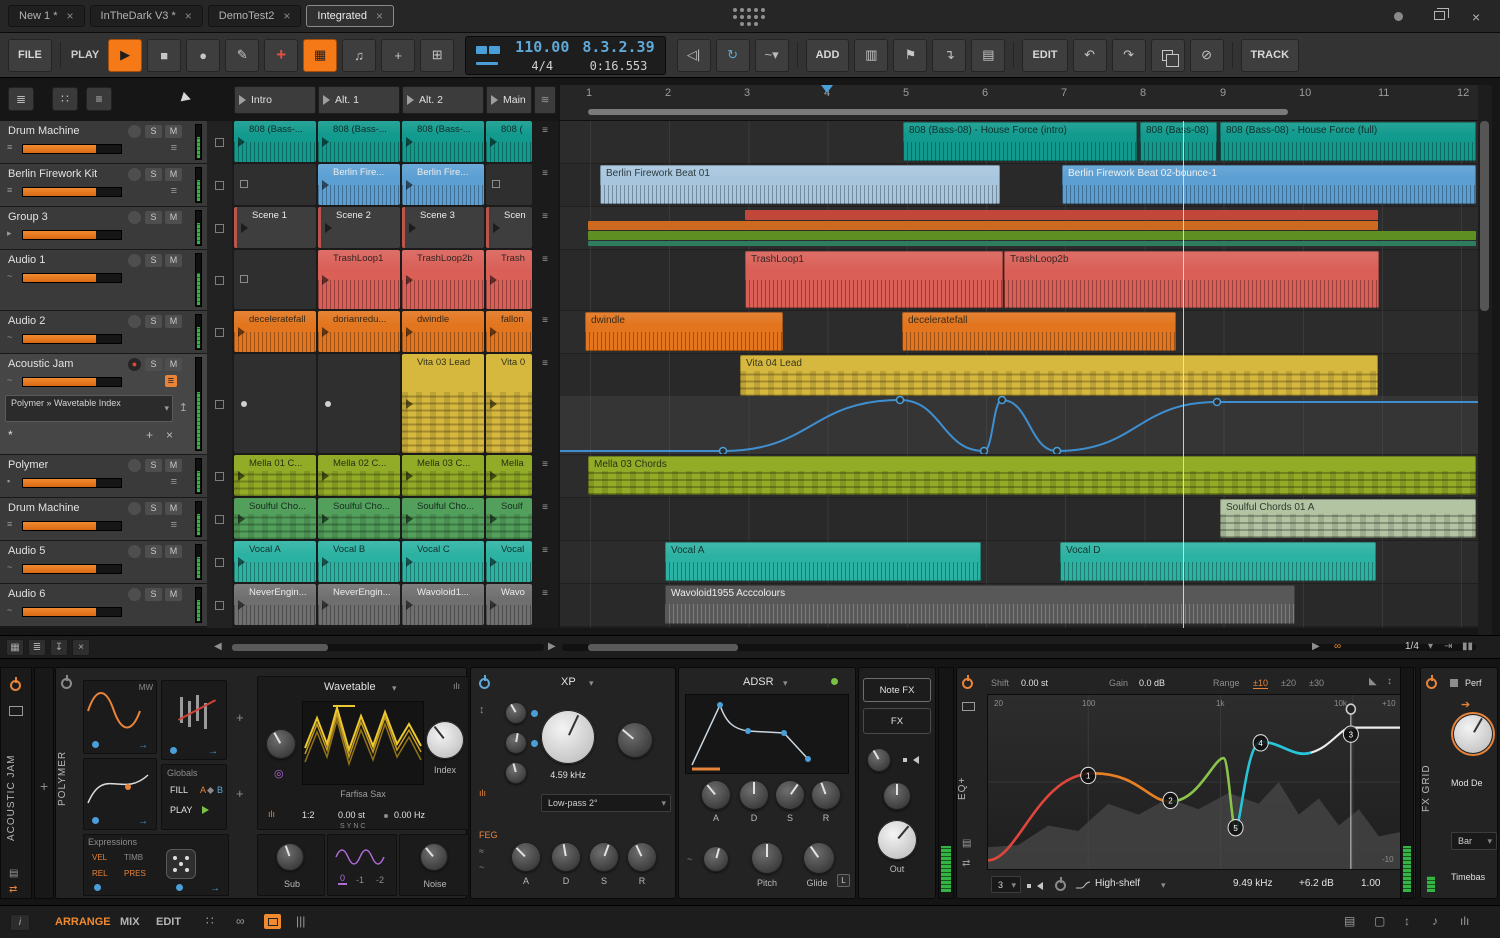 The image size is (1500, 938). What do you see at coordinates (434, 857) in the screenshot?
I see `noise-knob` at bounding box center [434, 857].